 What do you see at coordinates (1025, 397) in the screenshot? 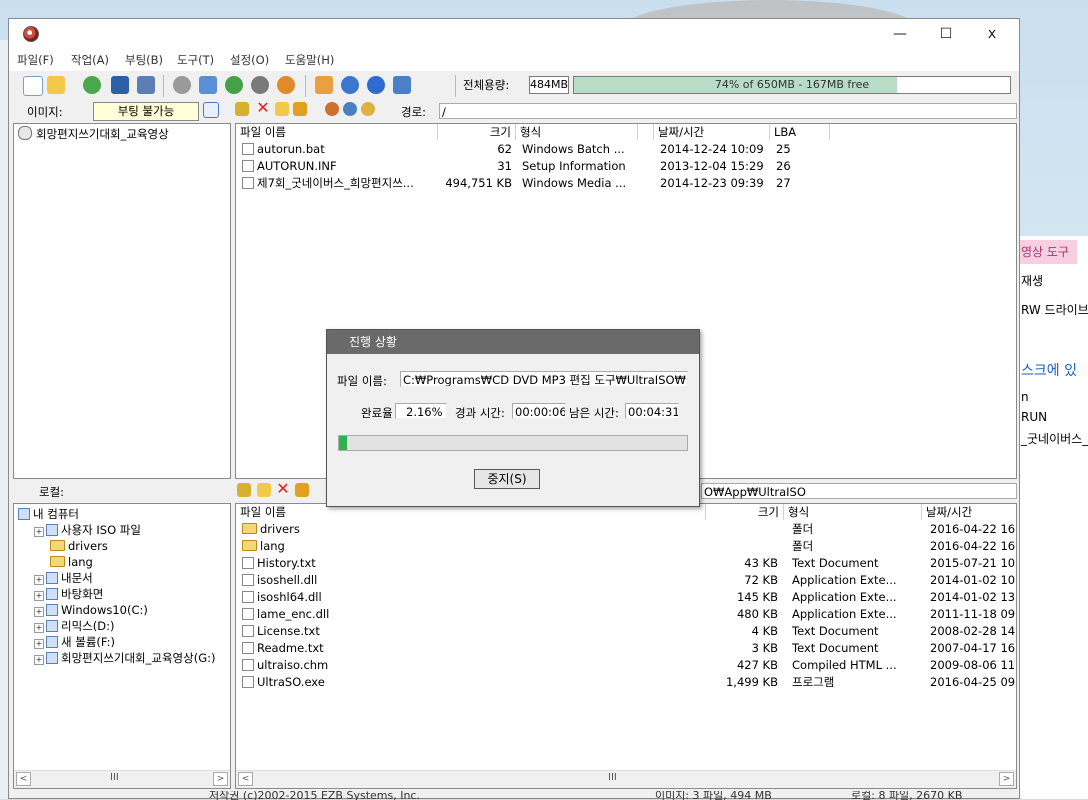
I see `bg-line: n` at bounding box center [1025, 397].